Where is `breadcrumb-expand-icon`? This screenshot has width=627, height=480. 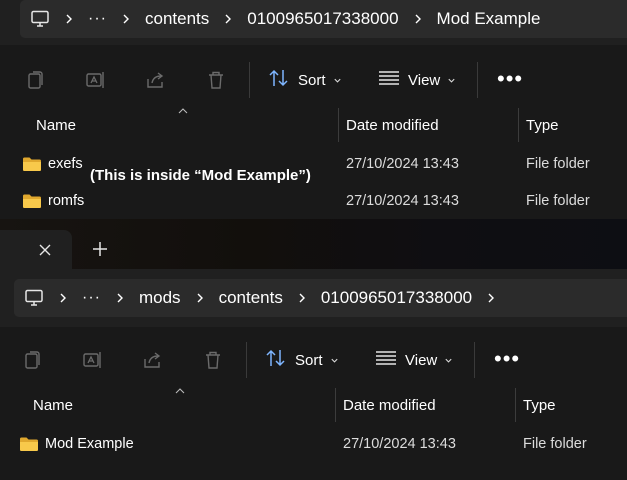 breadcrumb-expand-icon is located at coordinates (491, 298).